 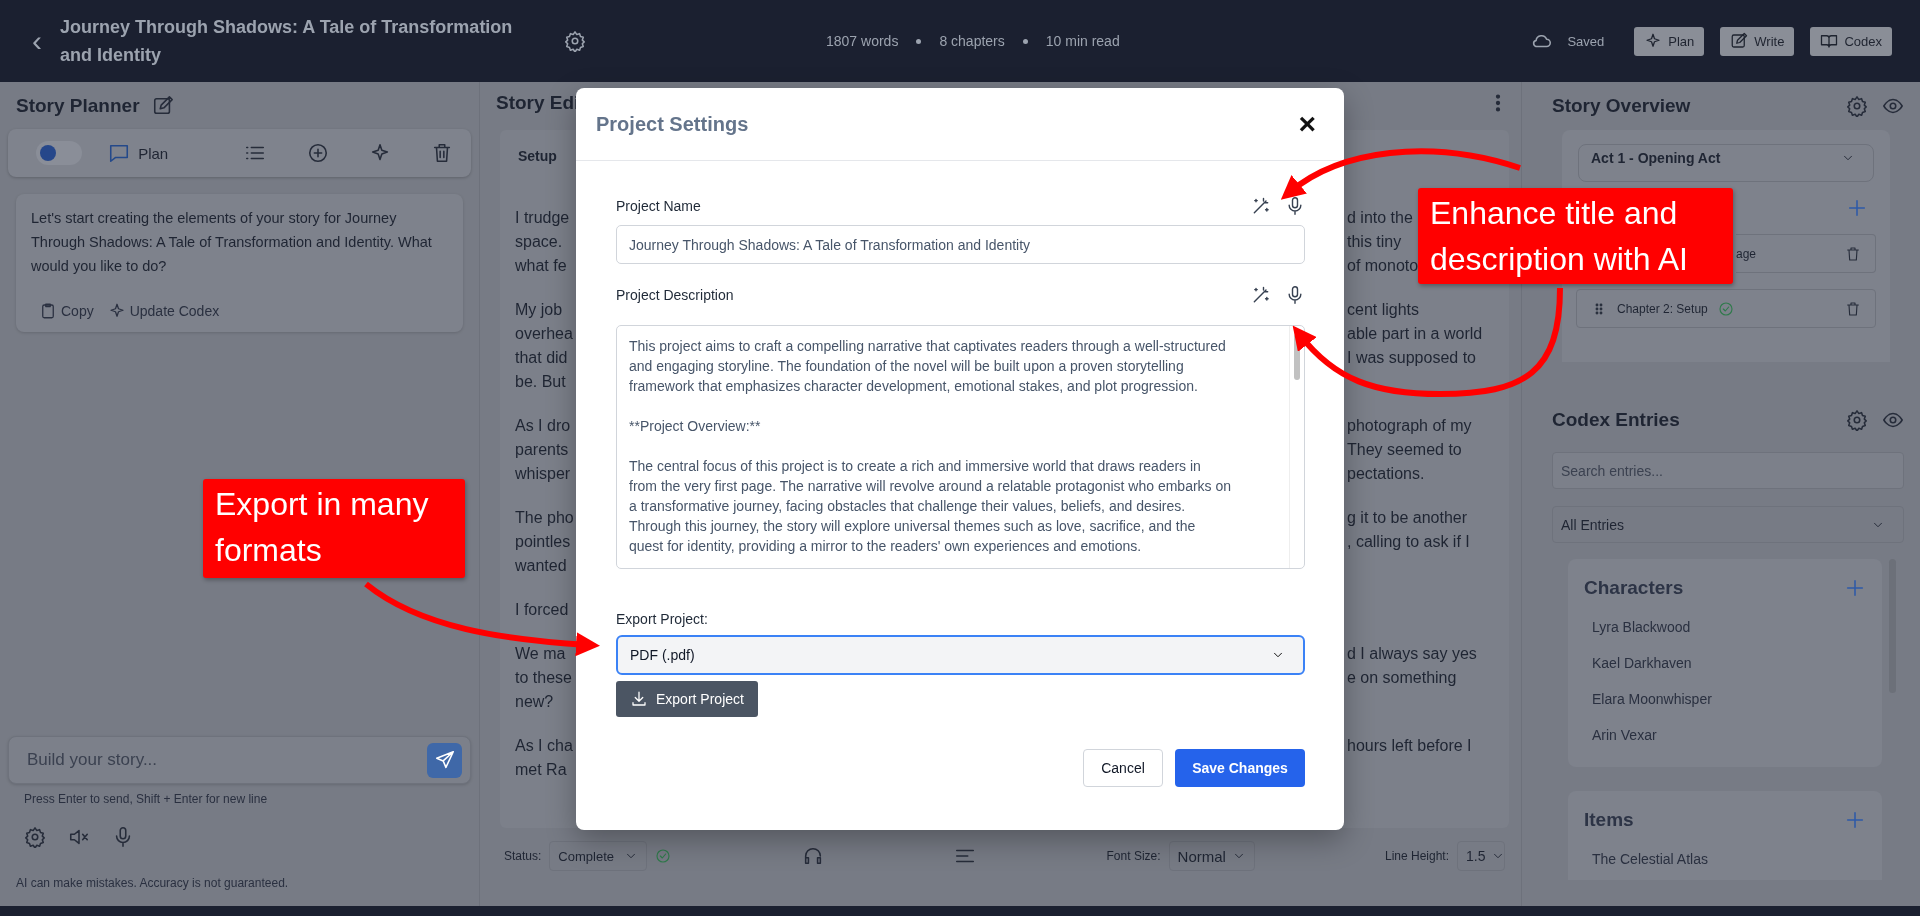 I want to click on plan-button: Plan, so click(x=138, y=153).